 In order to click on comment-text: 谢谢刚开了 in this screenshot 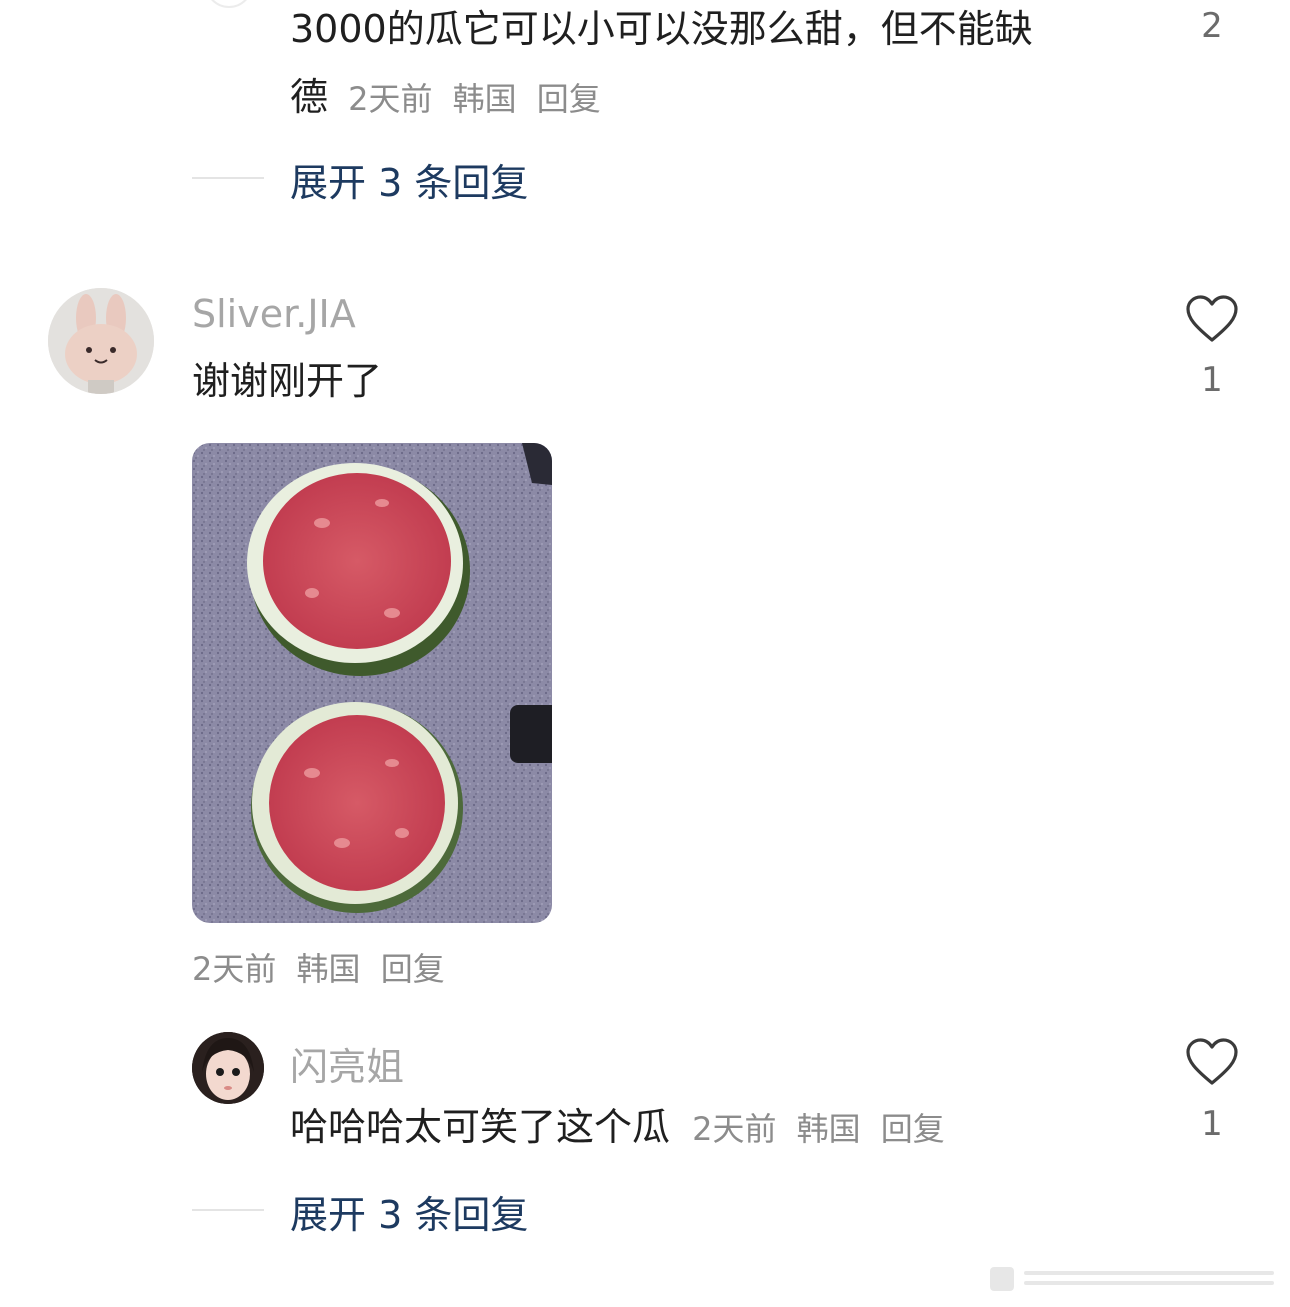, I will do `click(287, 381)`.